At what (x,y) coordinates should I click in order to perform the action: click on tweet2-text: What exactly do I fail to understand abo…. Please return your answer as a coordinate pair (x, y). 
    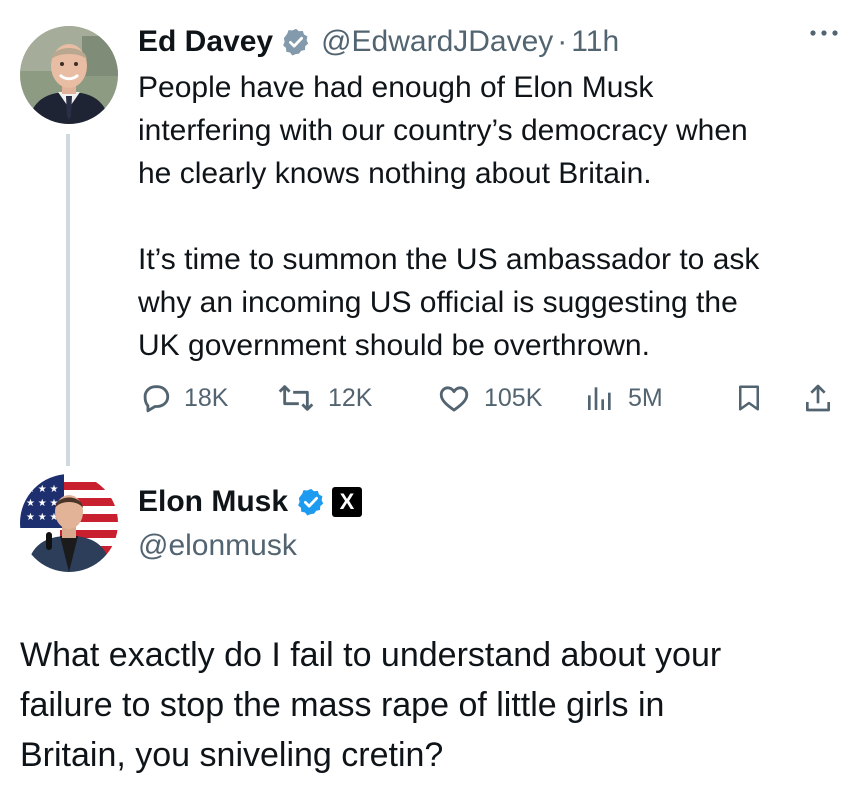
    Looking at the image, I should click on (371, 705).